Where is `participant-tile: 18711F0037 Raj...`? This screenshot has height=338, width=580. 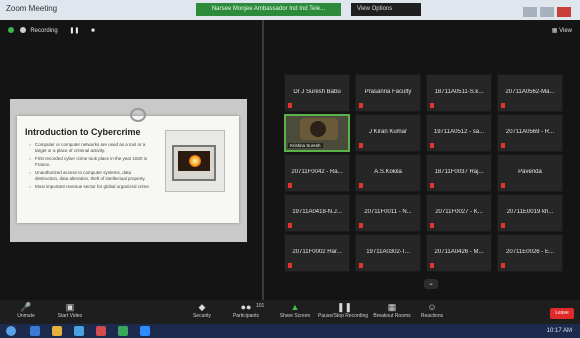 participant-tile: 18711F0037 Raj... is located at coordinates (459, 173).